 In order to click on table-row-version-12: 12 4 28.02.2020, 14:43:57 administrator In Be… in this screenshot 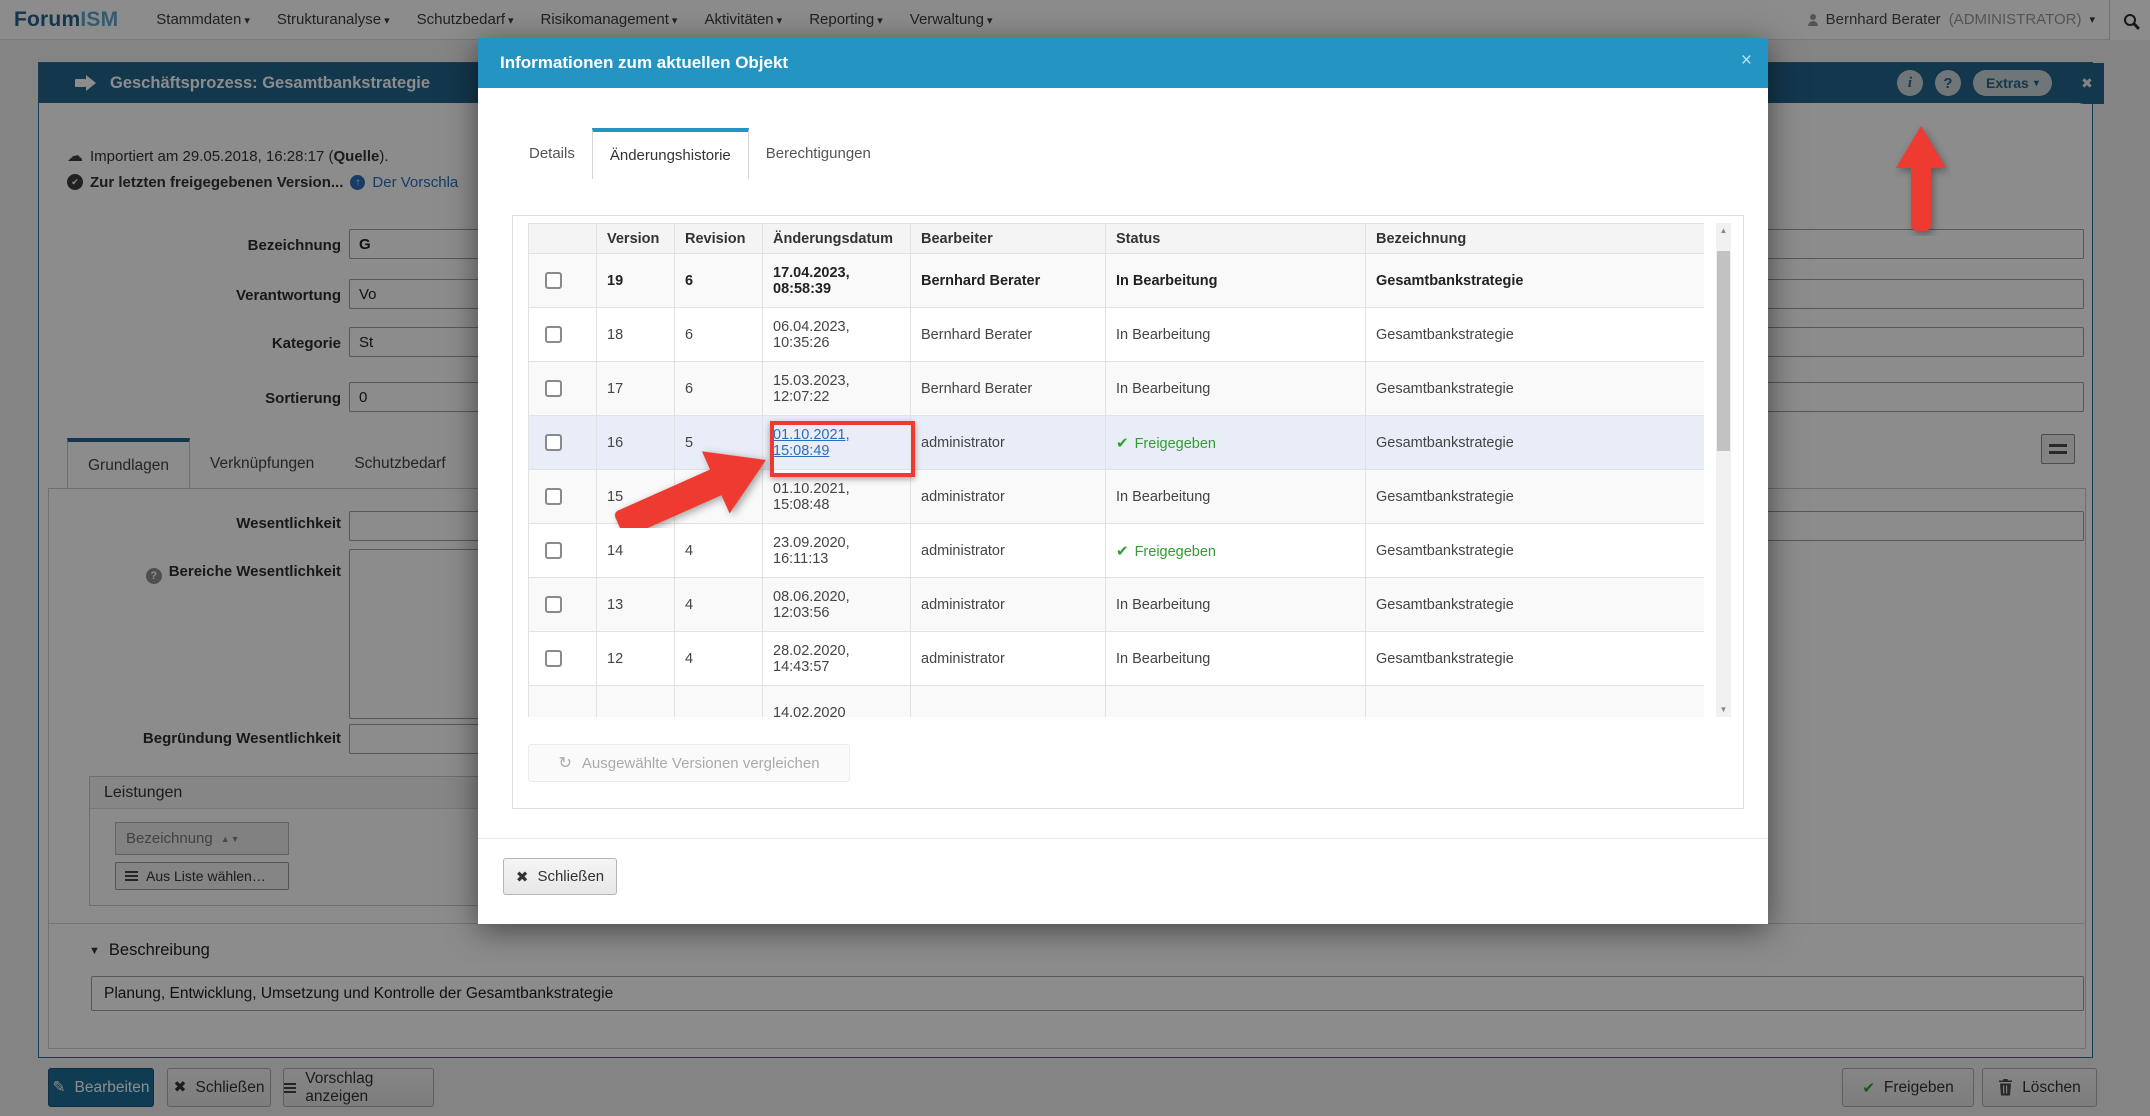, I will do `click(1116, 658)`.